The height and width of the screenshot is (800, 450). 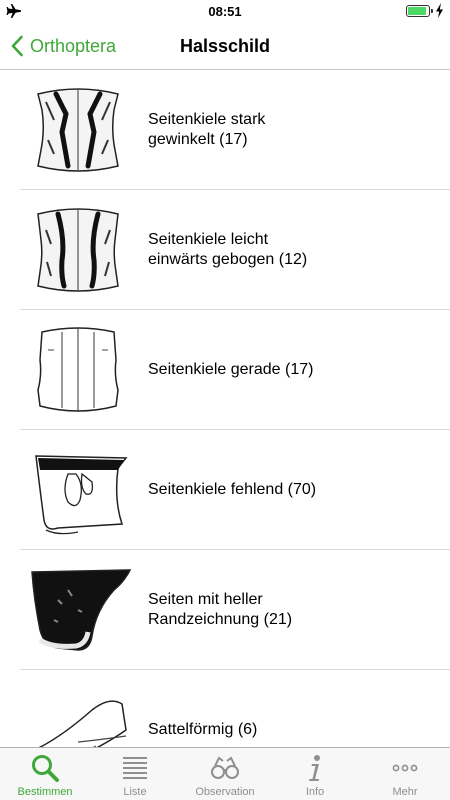 What do you see at coordinates (314, 768) in the screenshot?
I see `info-icon` at bounding box center [314, 768].